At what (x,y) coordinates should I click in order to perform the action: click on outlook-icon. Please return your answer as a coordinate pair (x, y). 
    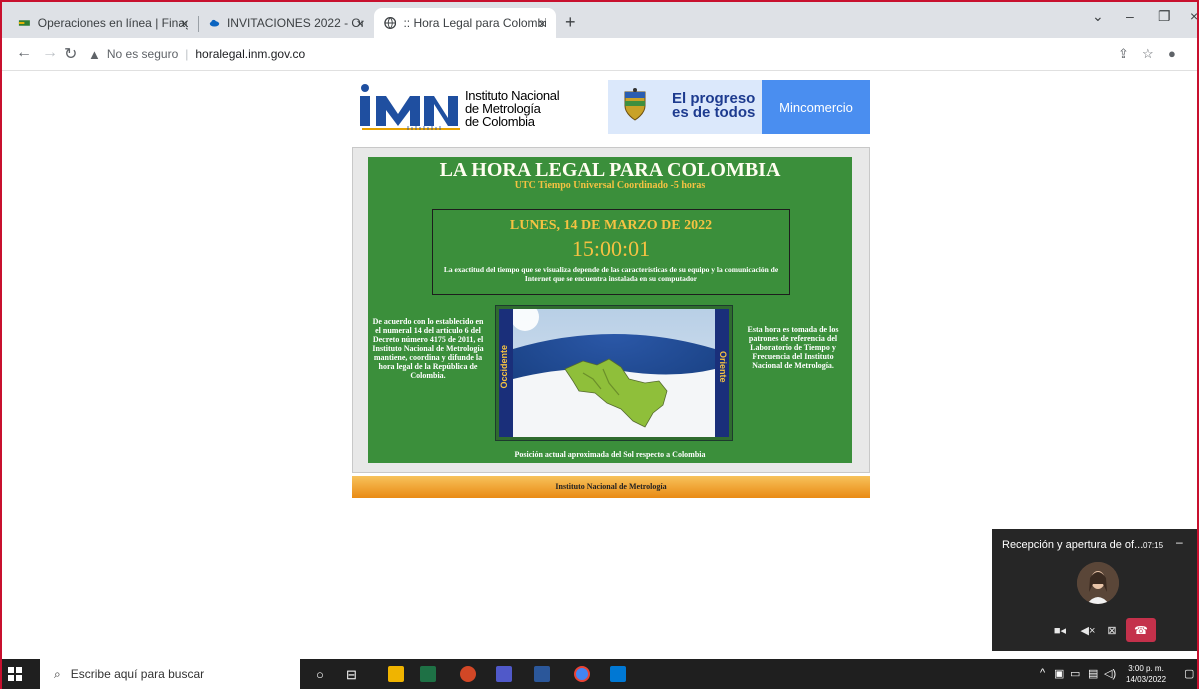
    Looking at the image, I should click on (618, 674).